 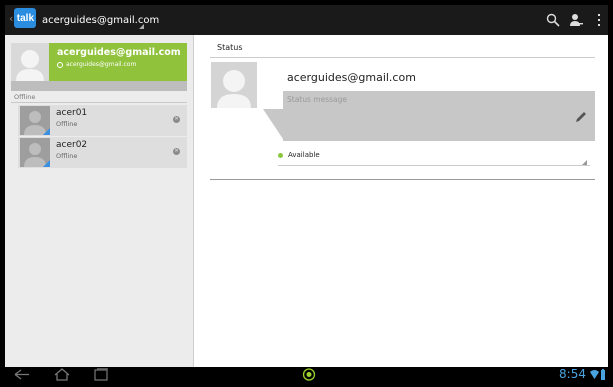 What do you see at coordinates (101, 374) in the screenshot?
I see `recent-apps-icon` at bounding box center [101, 374].